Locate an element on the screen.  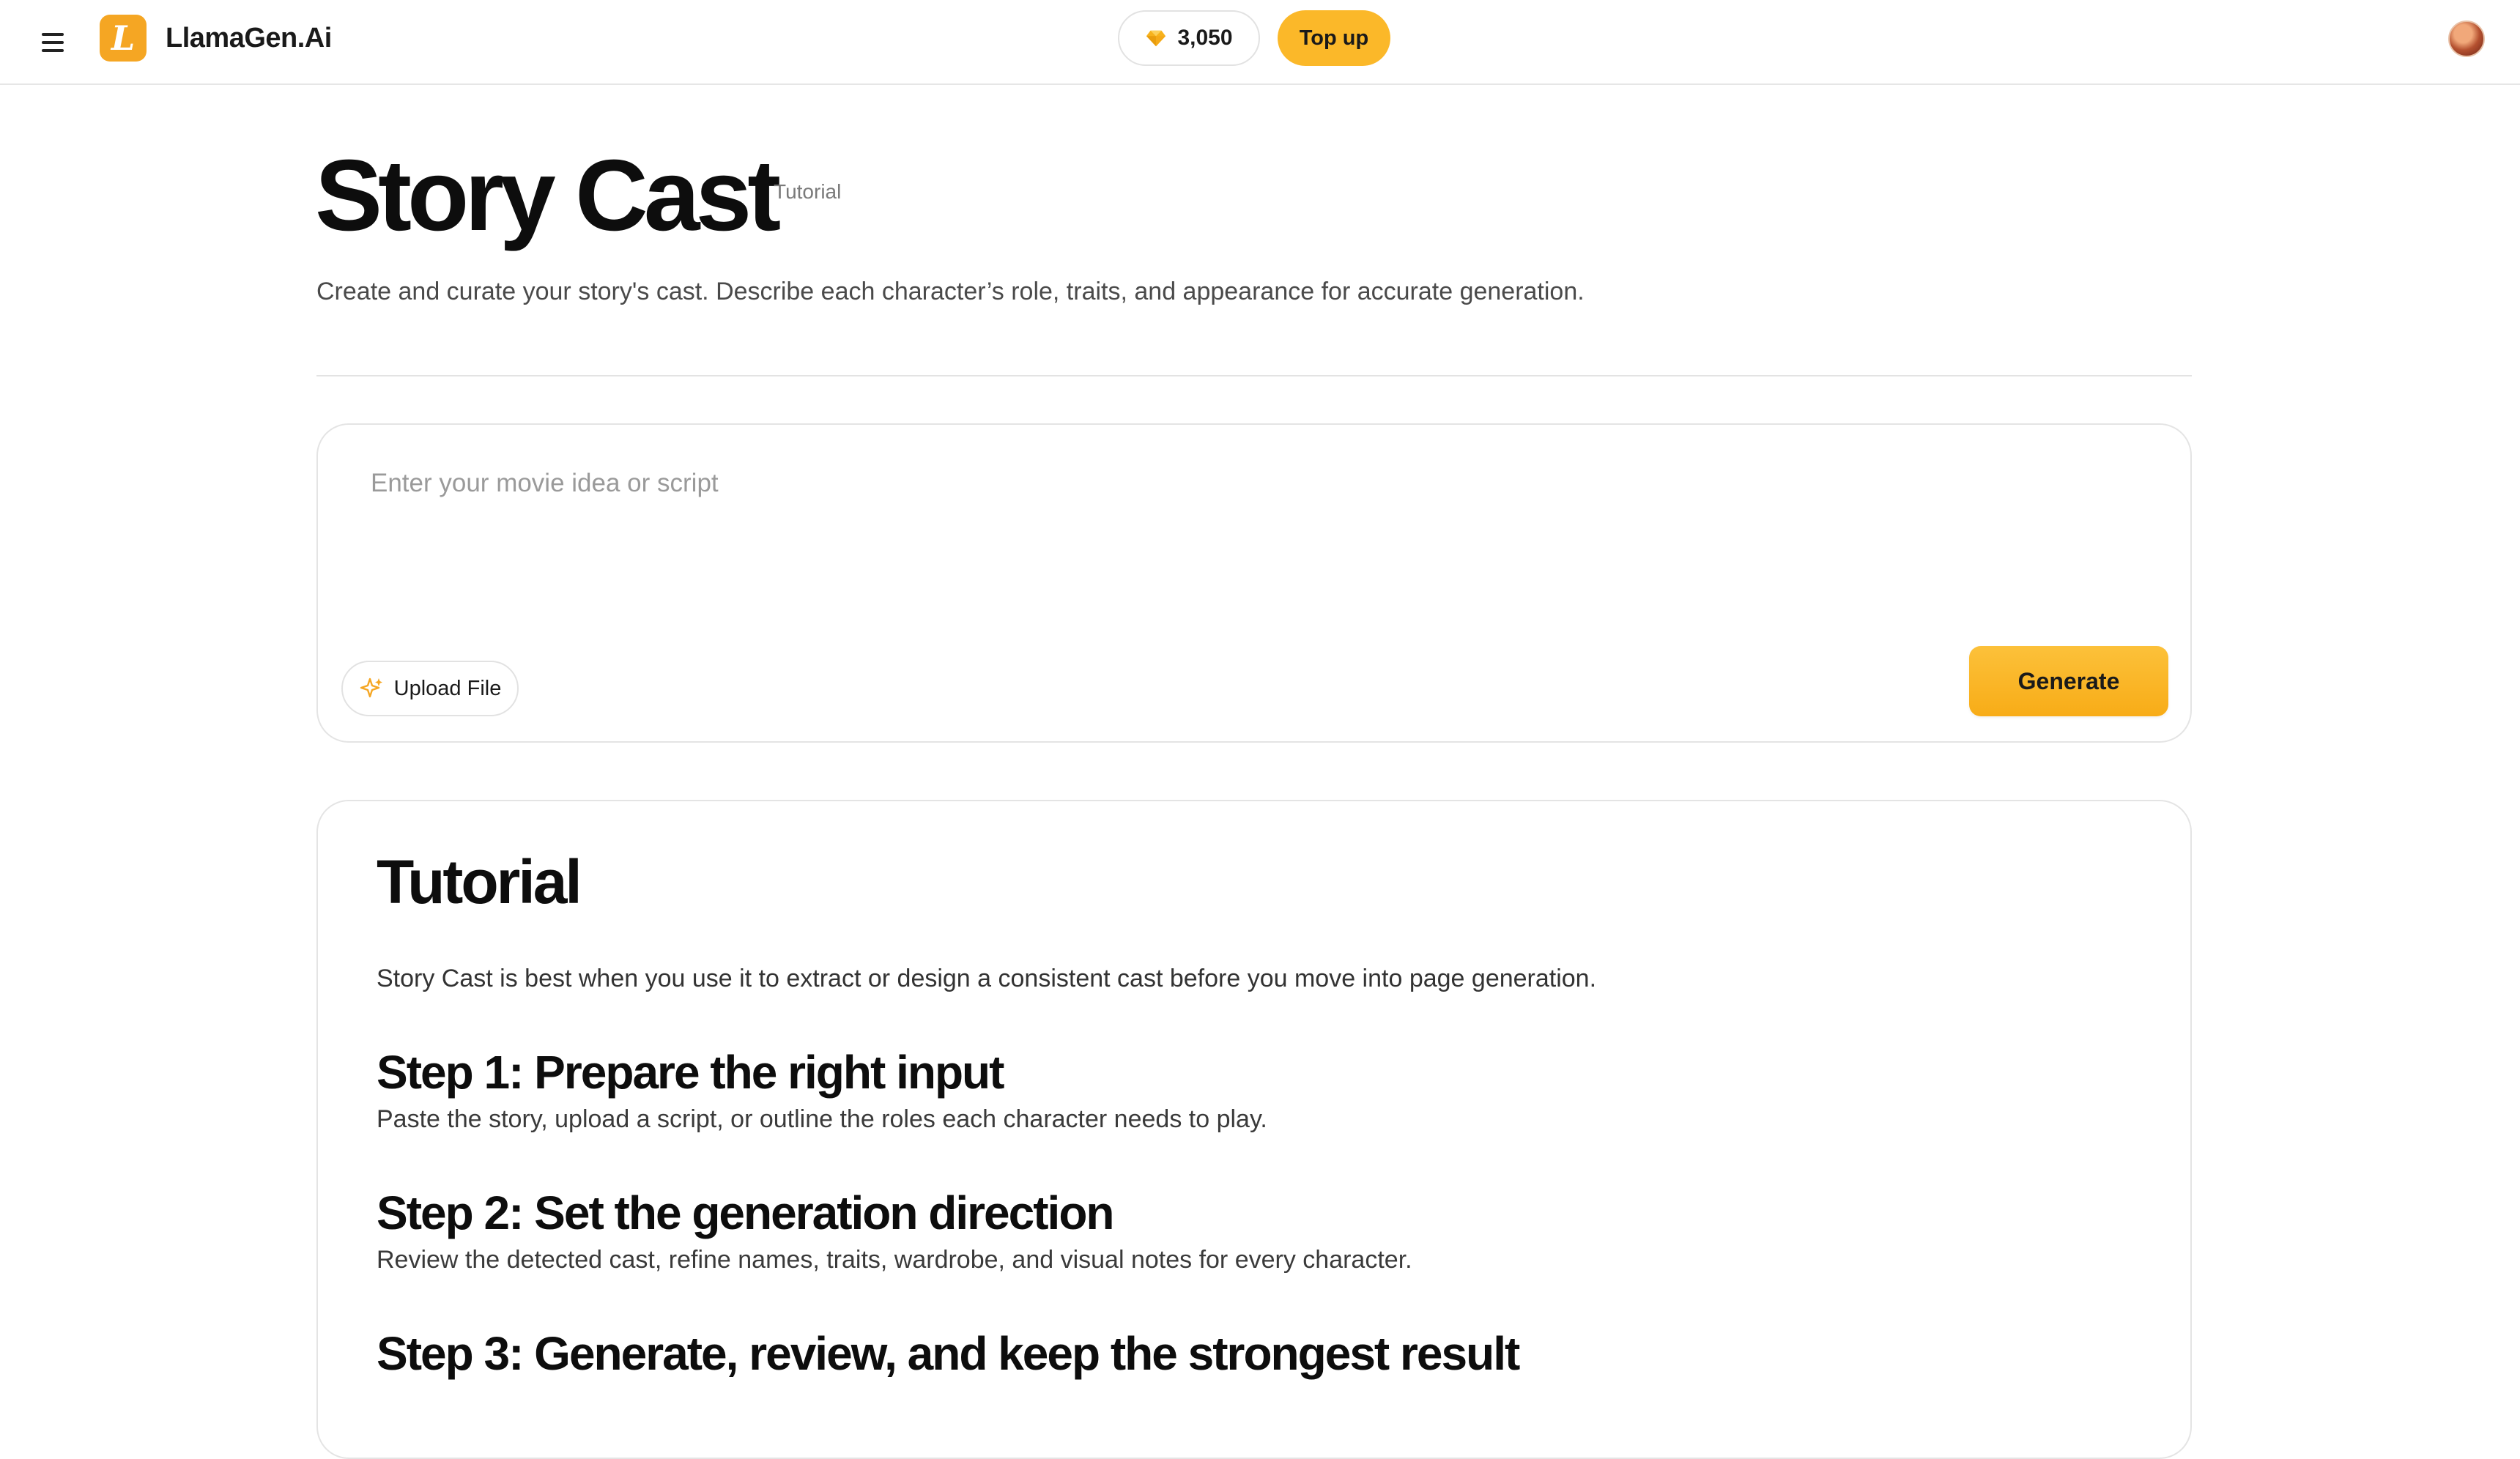
sparkle-icon is located at coordinates (371, 687).